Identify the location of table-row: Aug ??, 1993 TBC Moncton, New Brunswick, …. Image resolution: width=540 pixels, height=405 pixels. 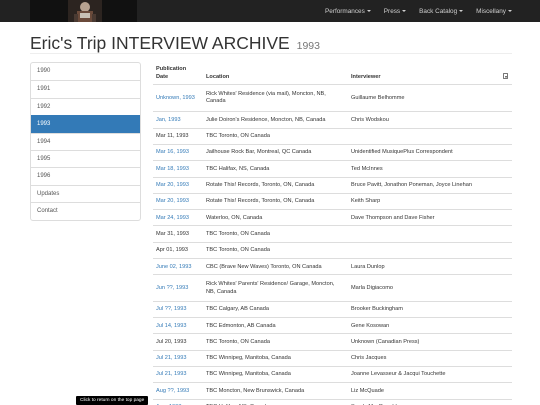
(332, 390).